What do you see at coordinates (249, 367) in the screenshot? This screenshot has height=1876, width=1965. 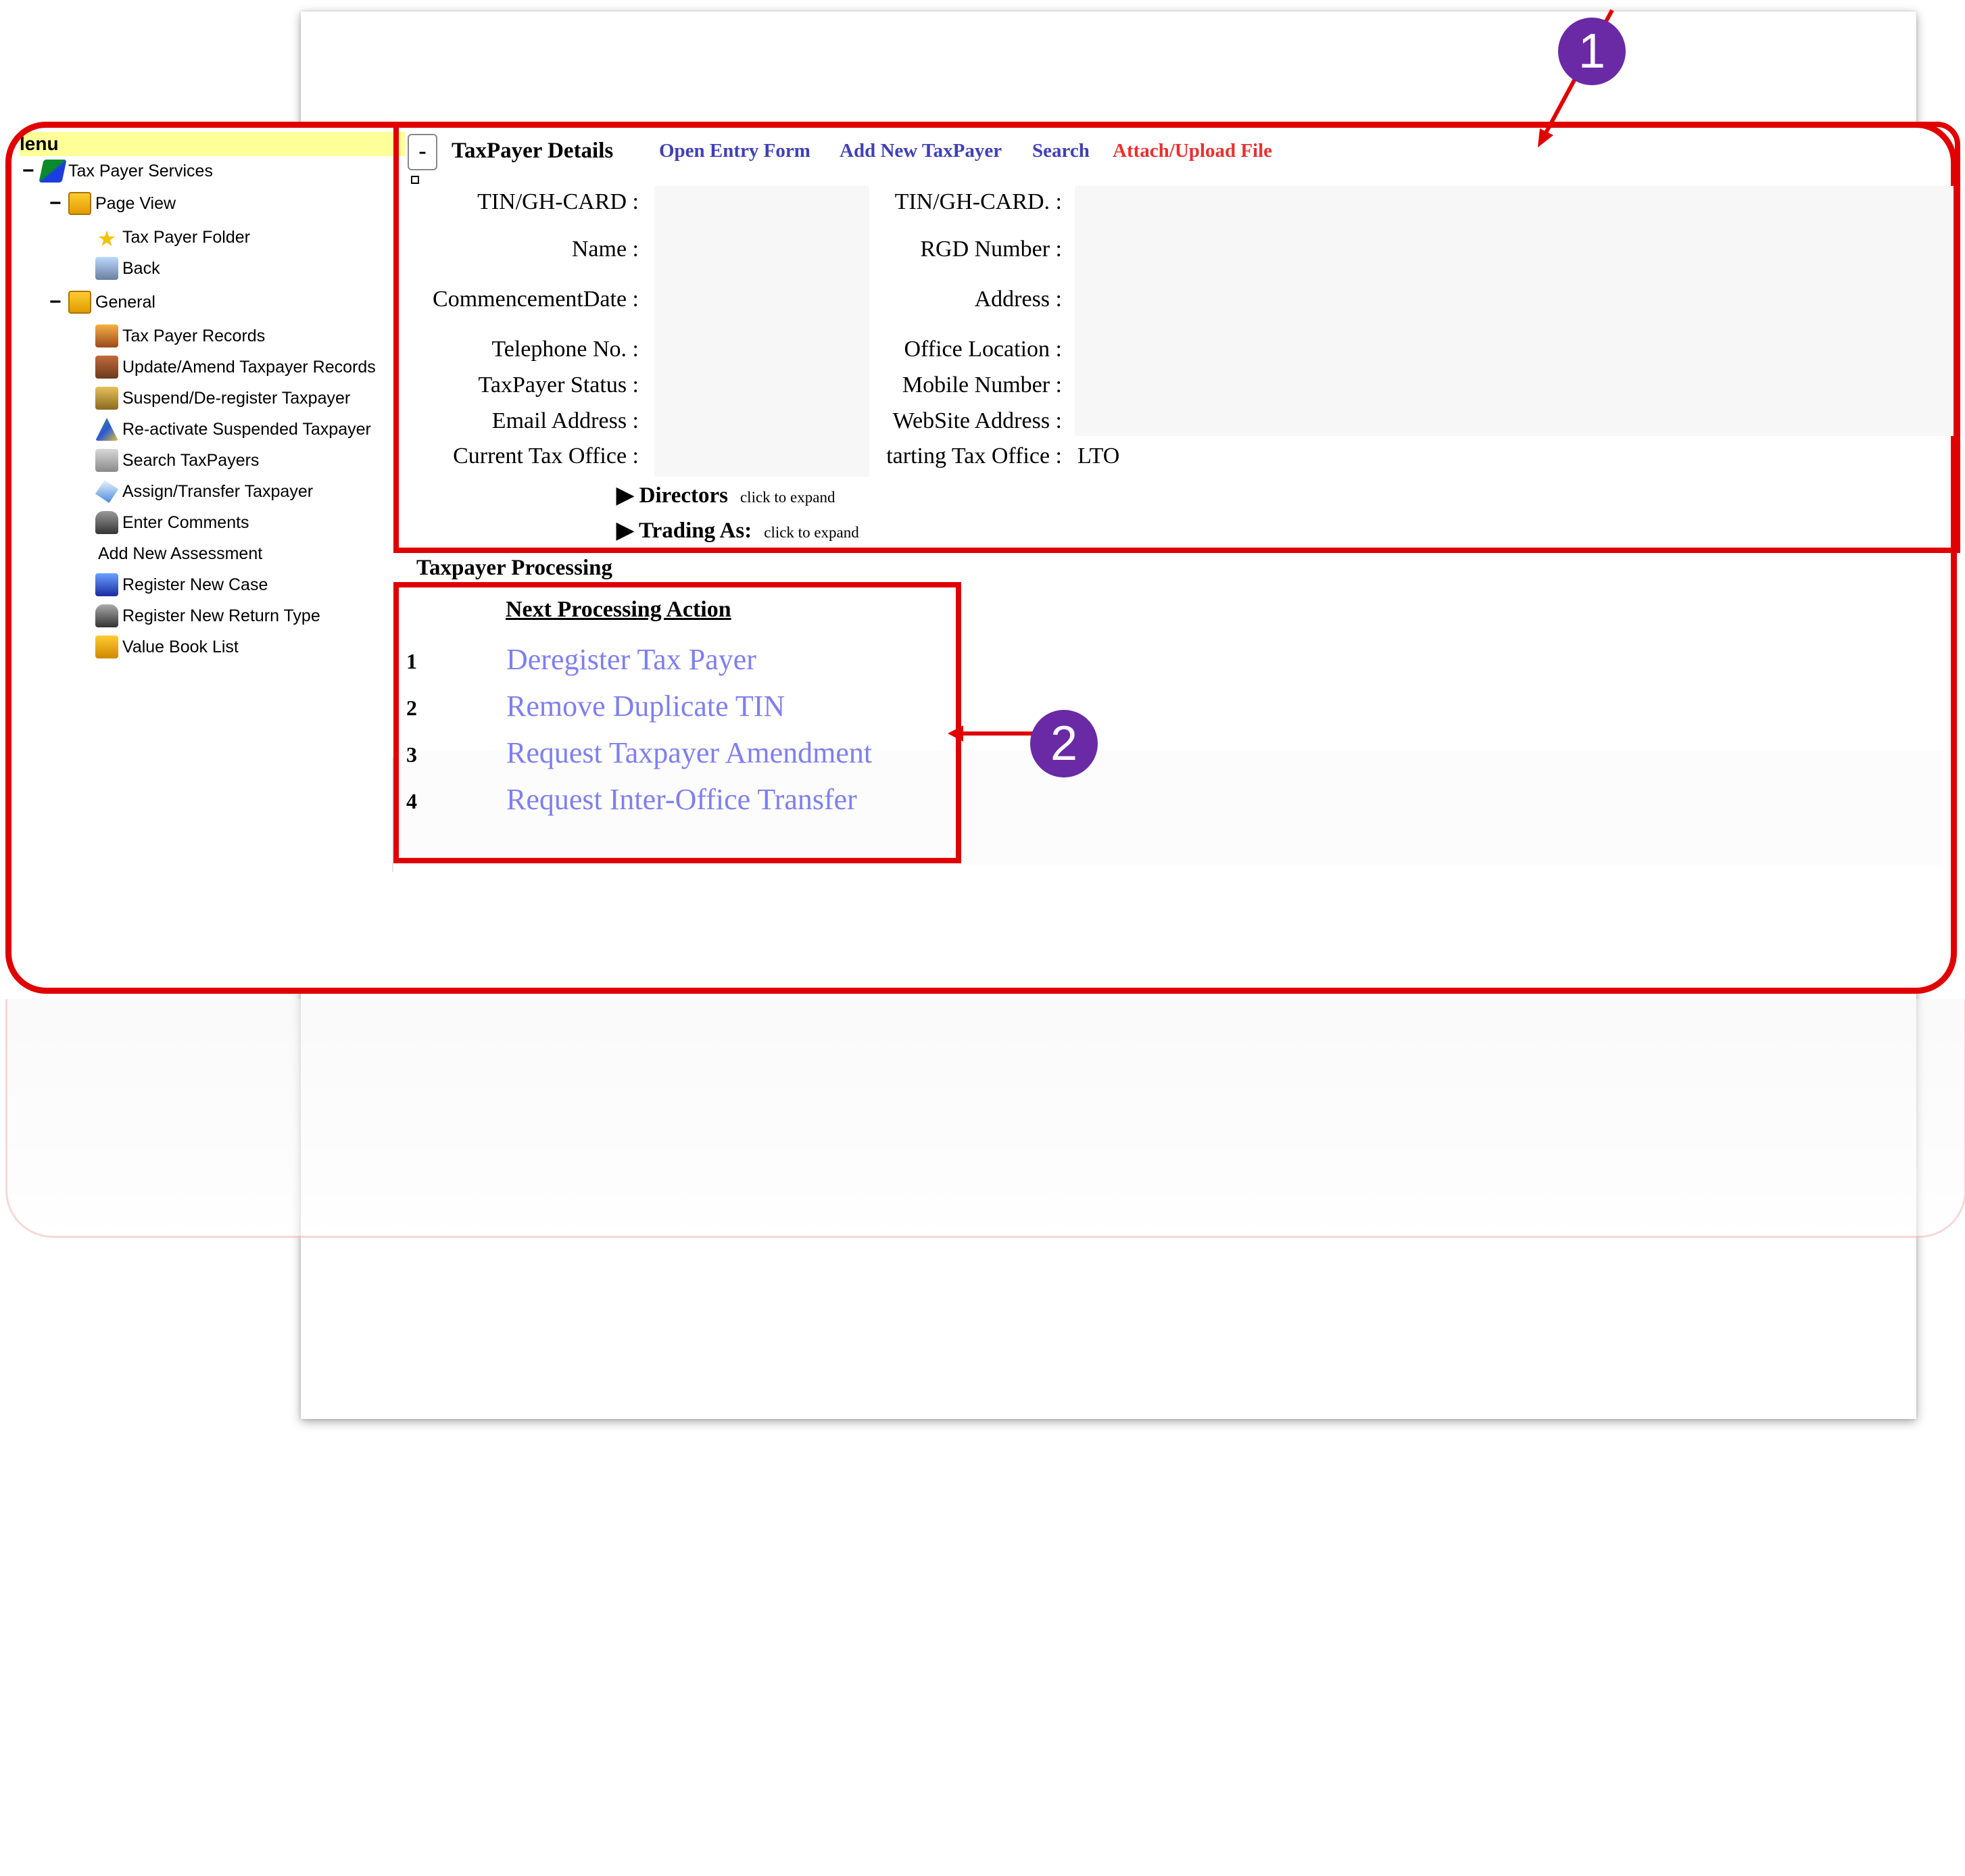 I see `tree-item-label: Update/Amend Taxpayer Records` at bounding box center [249, 367].